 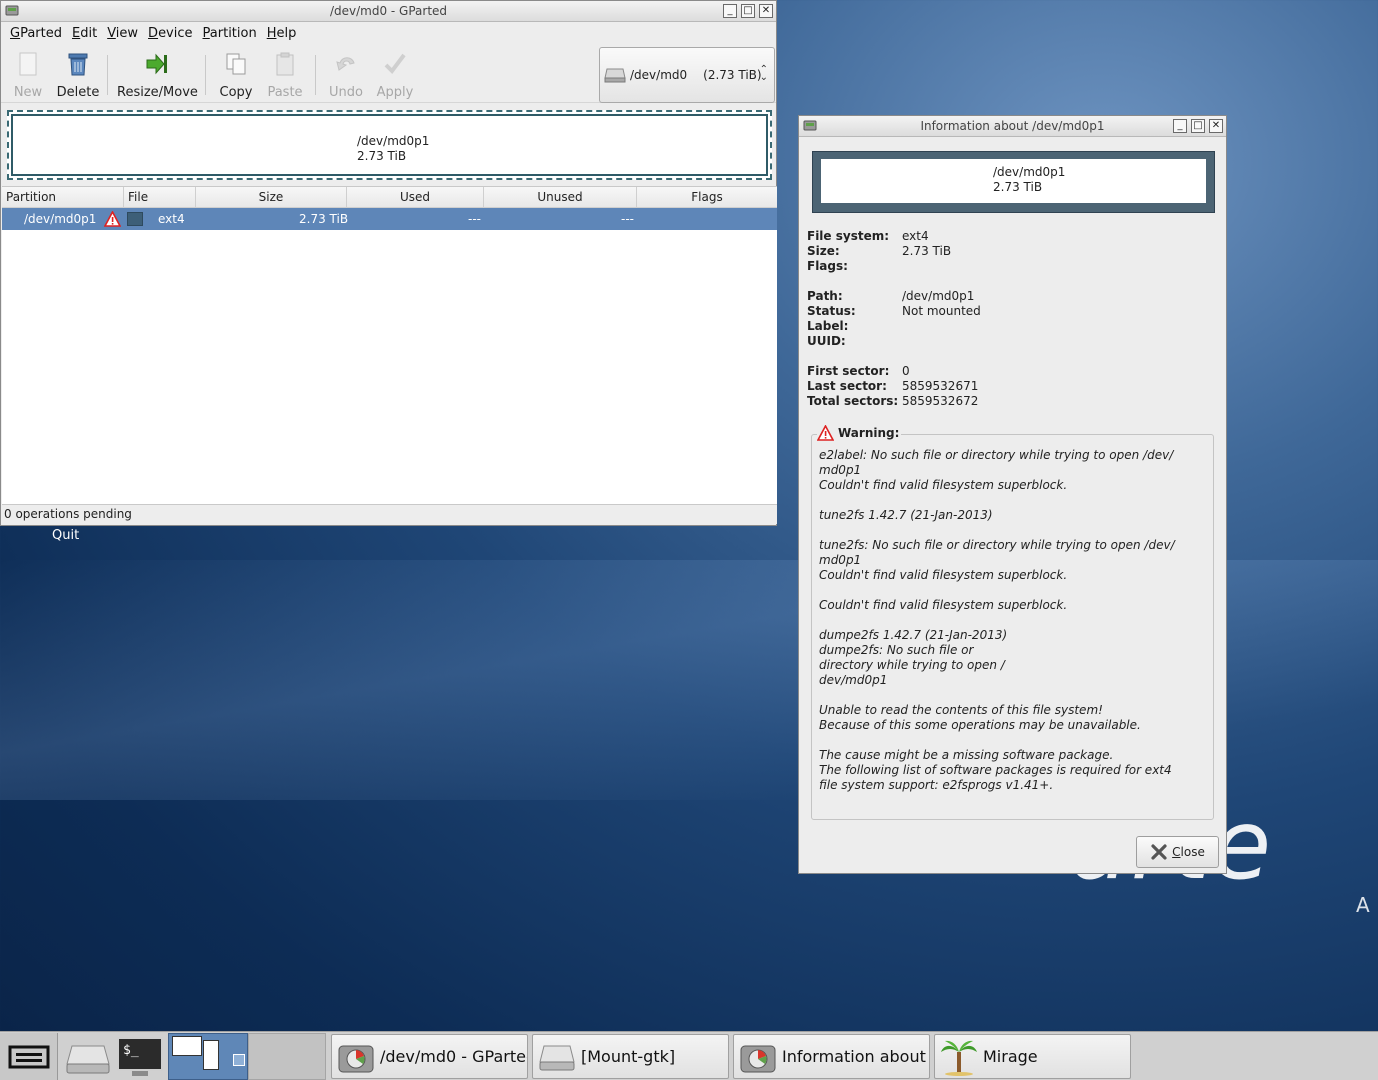 I want to click on palm-tree-icon, so click(x=959, y=1058).